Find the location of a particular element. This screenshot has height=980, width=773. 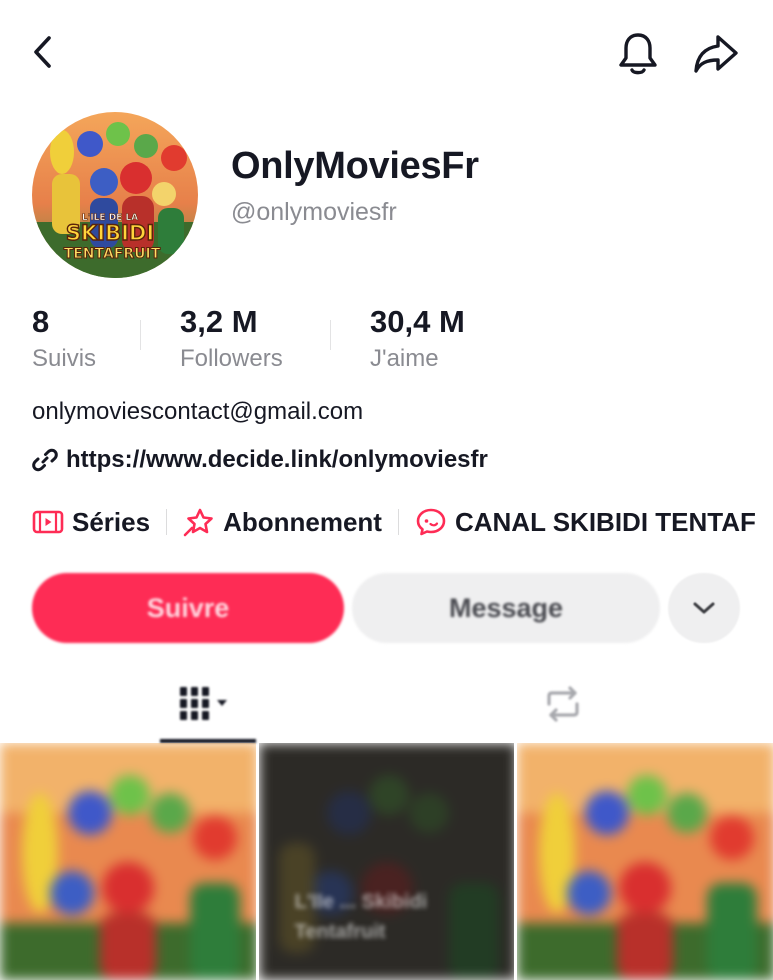

link-icon is located at coordinates (45, 460).